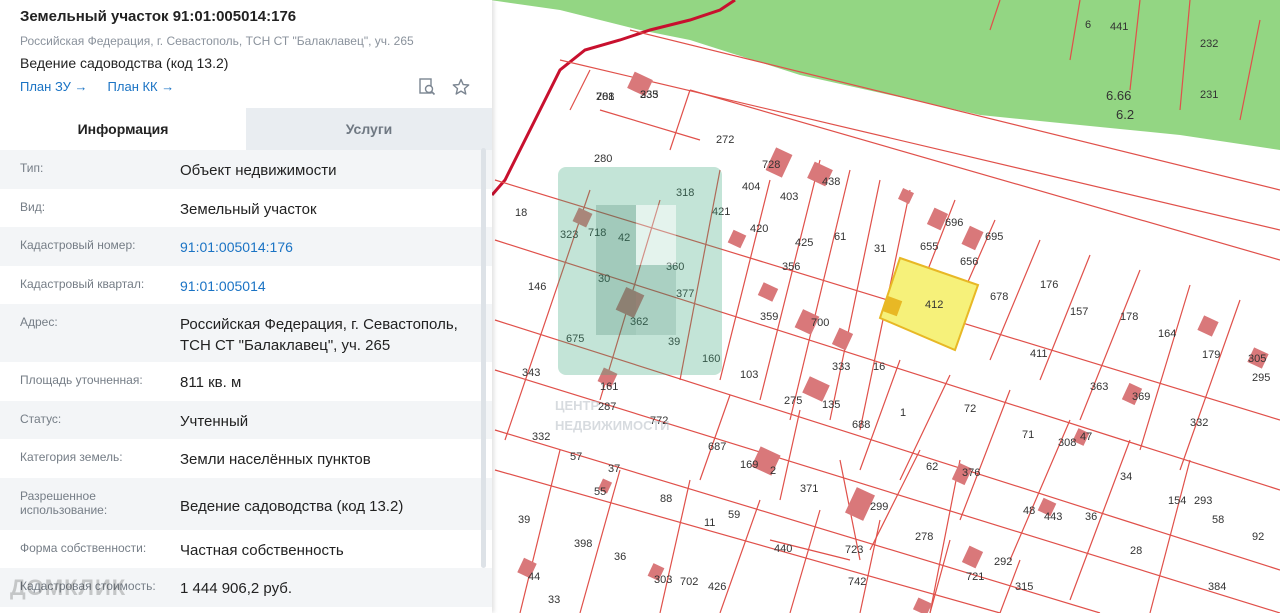 The width and height of the screenshot is (1280, 613). I want to click on parcel-label: 6, so click(1088, 25).